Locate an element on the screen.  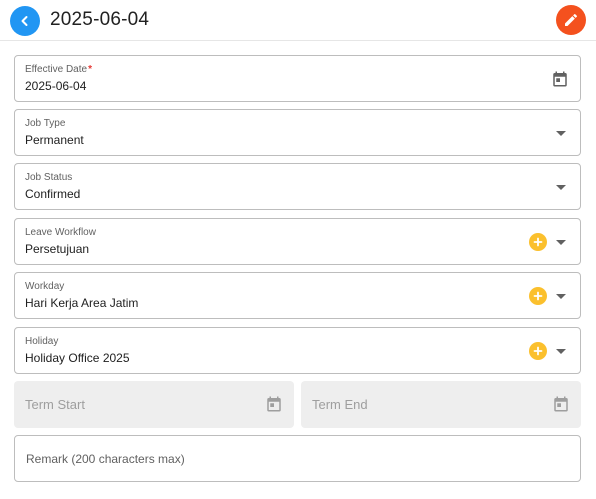
job-type-value: Permanent is located at coordinates (54, 140).